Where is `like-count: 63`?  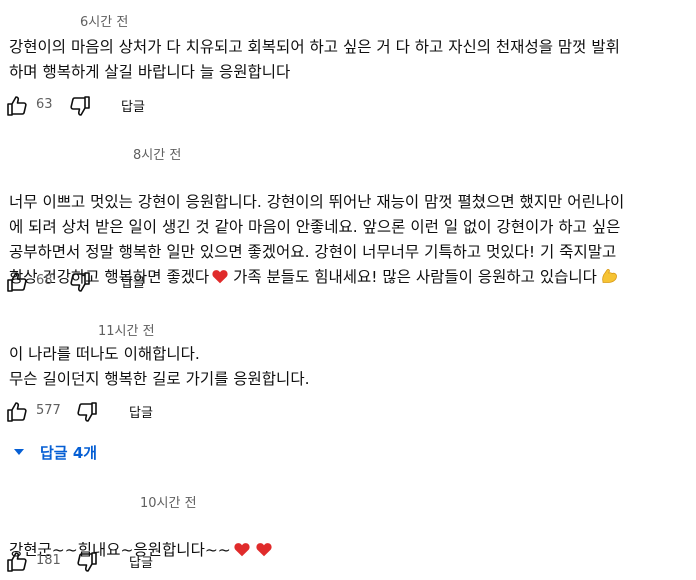 like-count: 63 is located at coordinates (44, 104).